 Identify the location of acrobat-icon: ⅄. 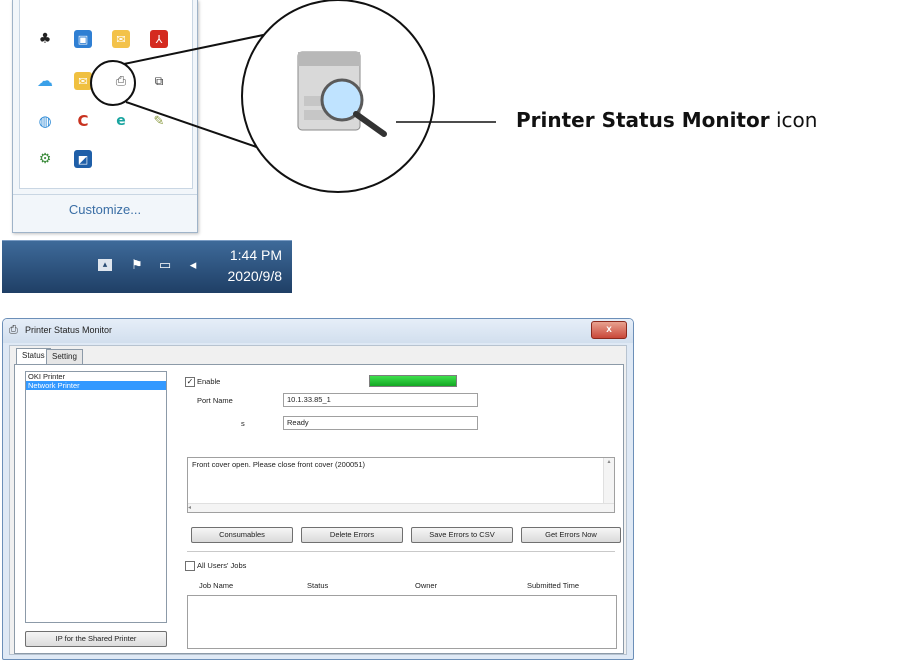
(159, 39).